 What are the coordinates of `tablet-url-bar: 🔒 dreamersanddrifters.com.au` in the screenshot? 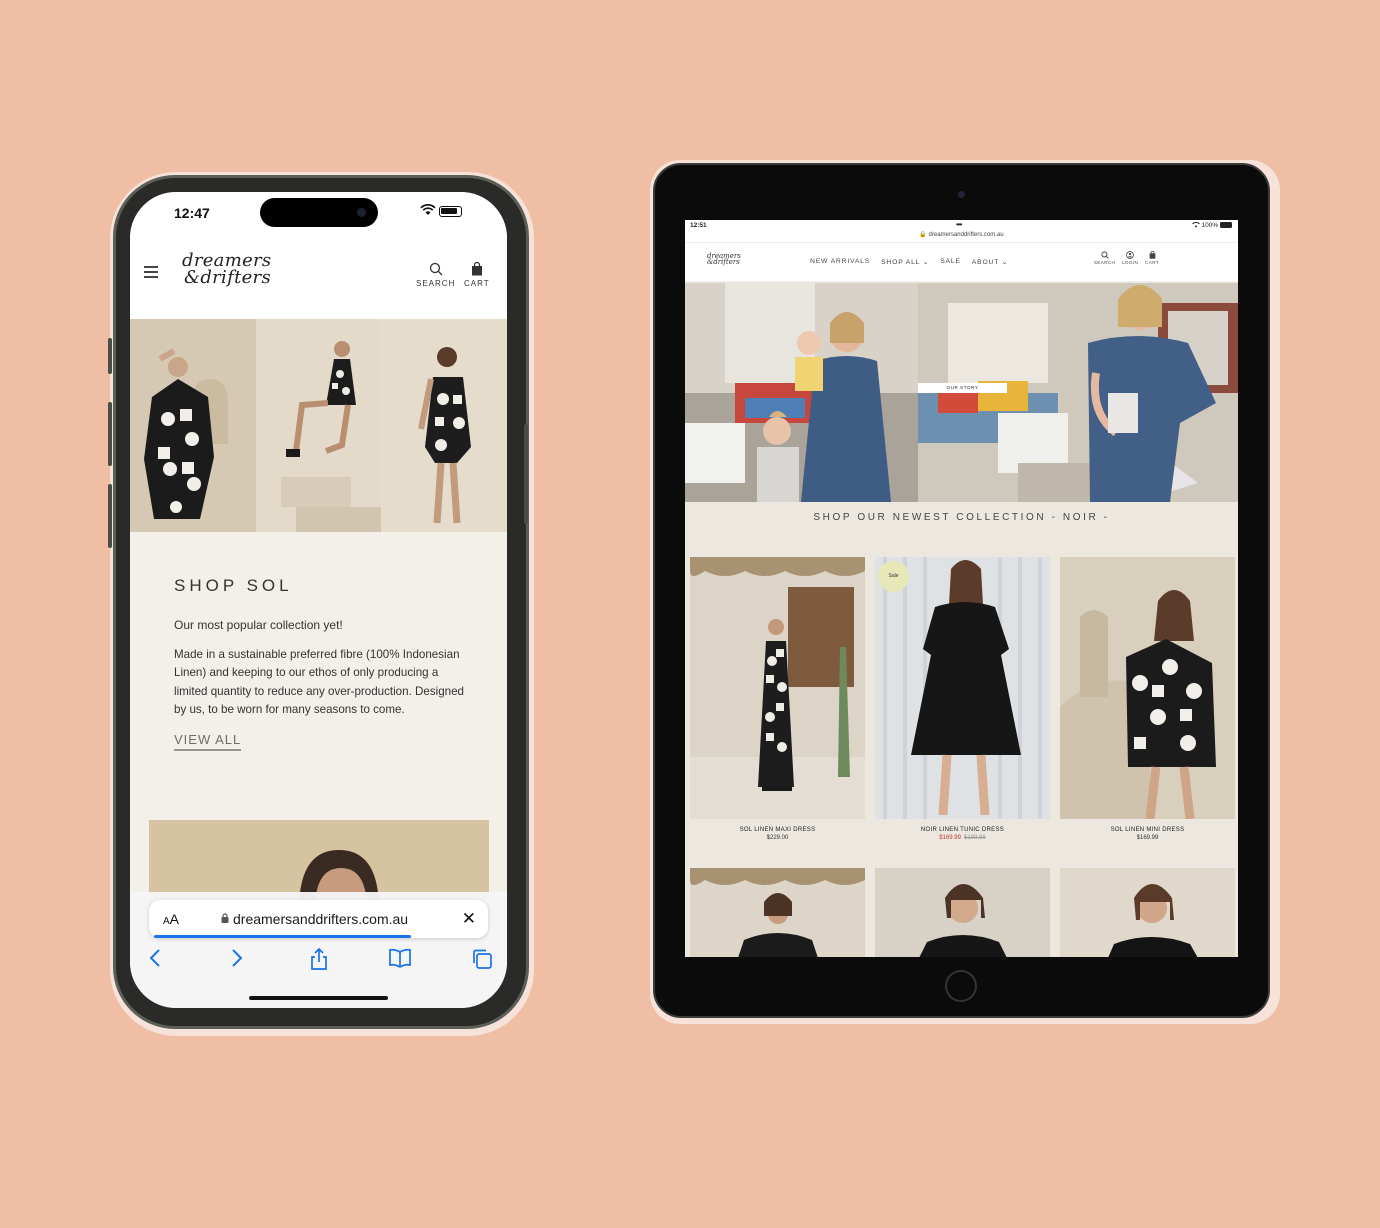 It's located at (961, 234).